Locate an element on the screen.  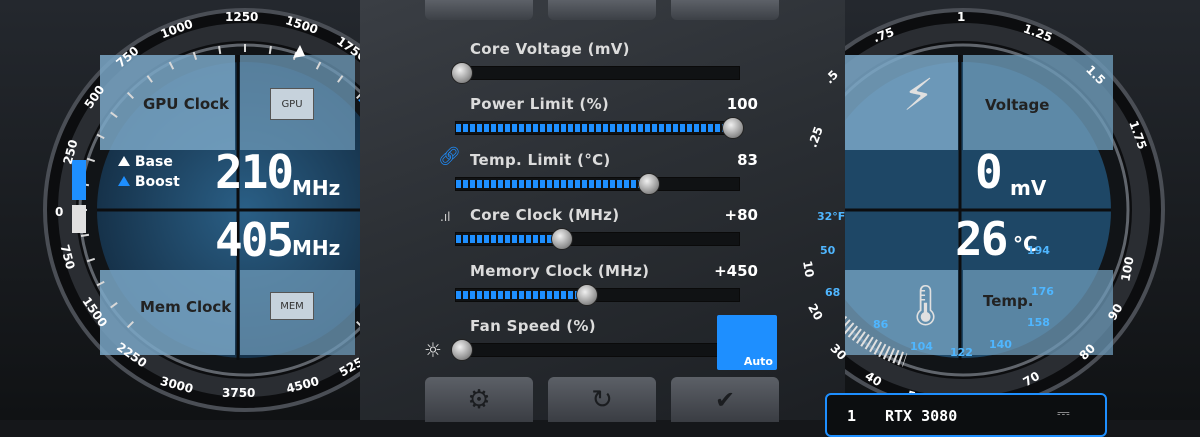
mem-chip-label: MEM is located at coordinates (292, 306).